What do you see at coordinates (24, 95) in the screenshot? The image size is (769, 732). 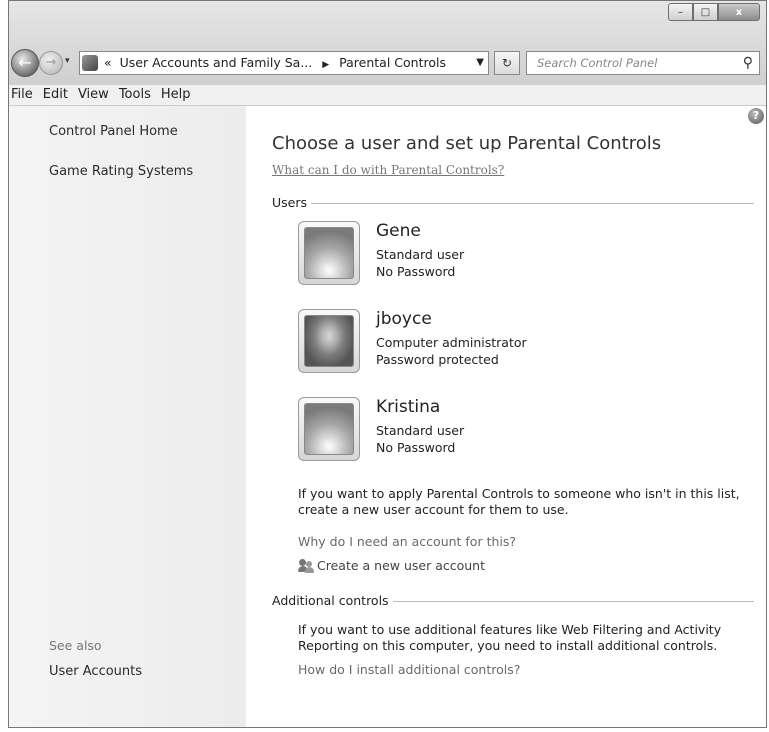 I see `menu-file: File` at bounding box center [24, 95].